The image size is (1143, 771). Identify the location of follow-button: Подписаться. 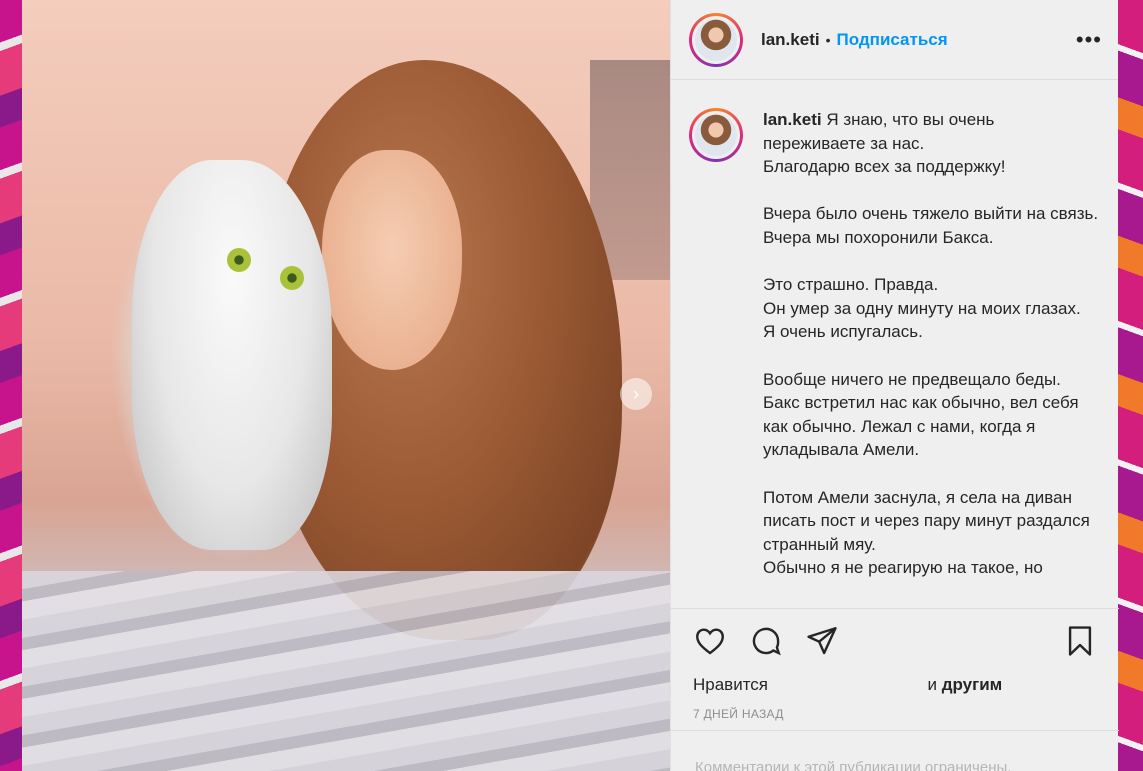
(892, 40).